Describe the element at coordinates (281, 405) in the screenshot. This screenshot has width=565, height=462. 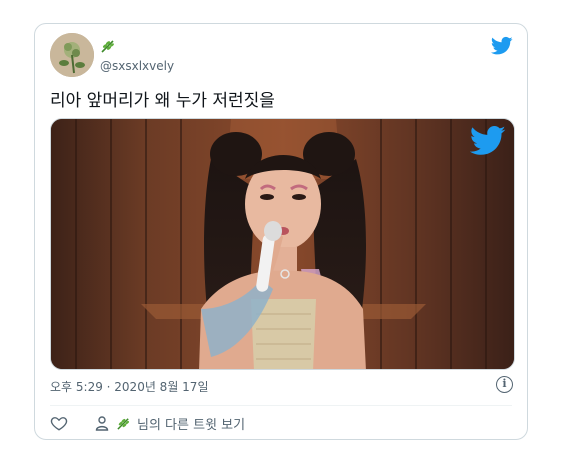
I see `divider` at that location.